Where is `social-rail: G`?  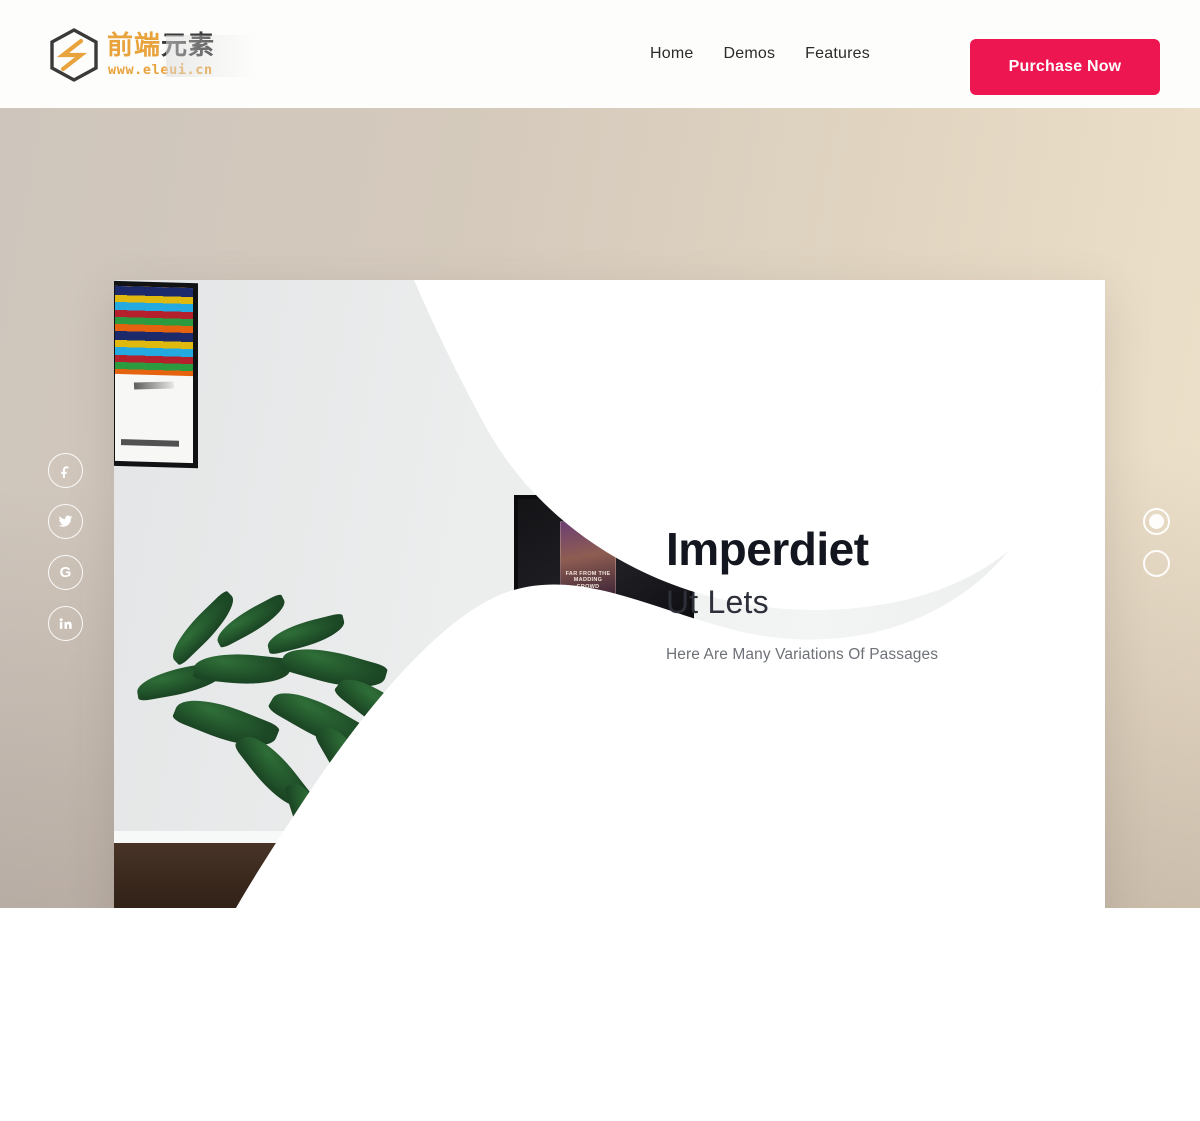
social-rail: G is located at coordinates (65, 547).